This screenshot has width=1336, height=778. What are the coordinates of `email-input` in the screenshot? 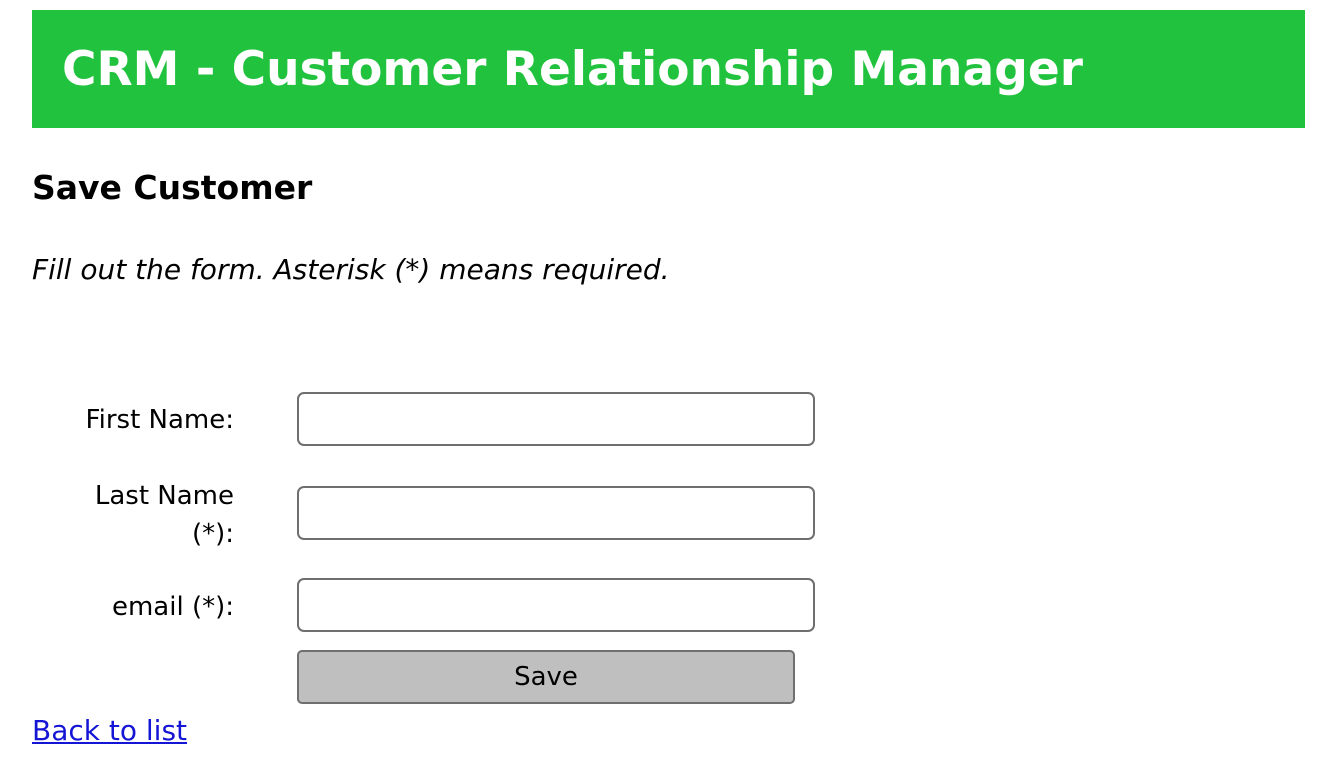 It's located at (556, 605).